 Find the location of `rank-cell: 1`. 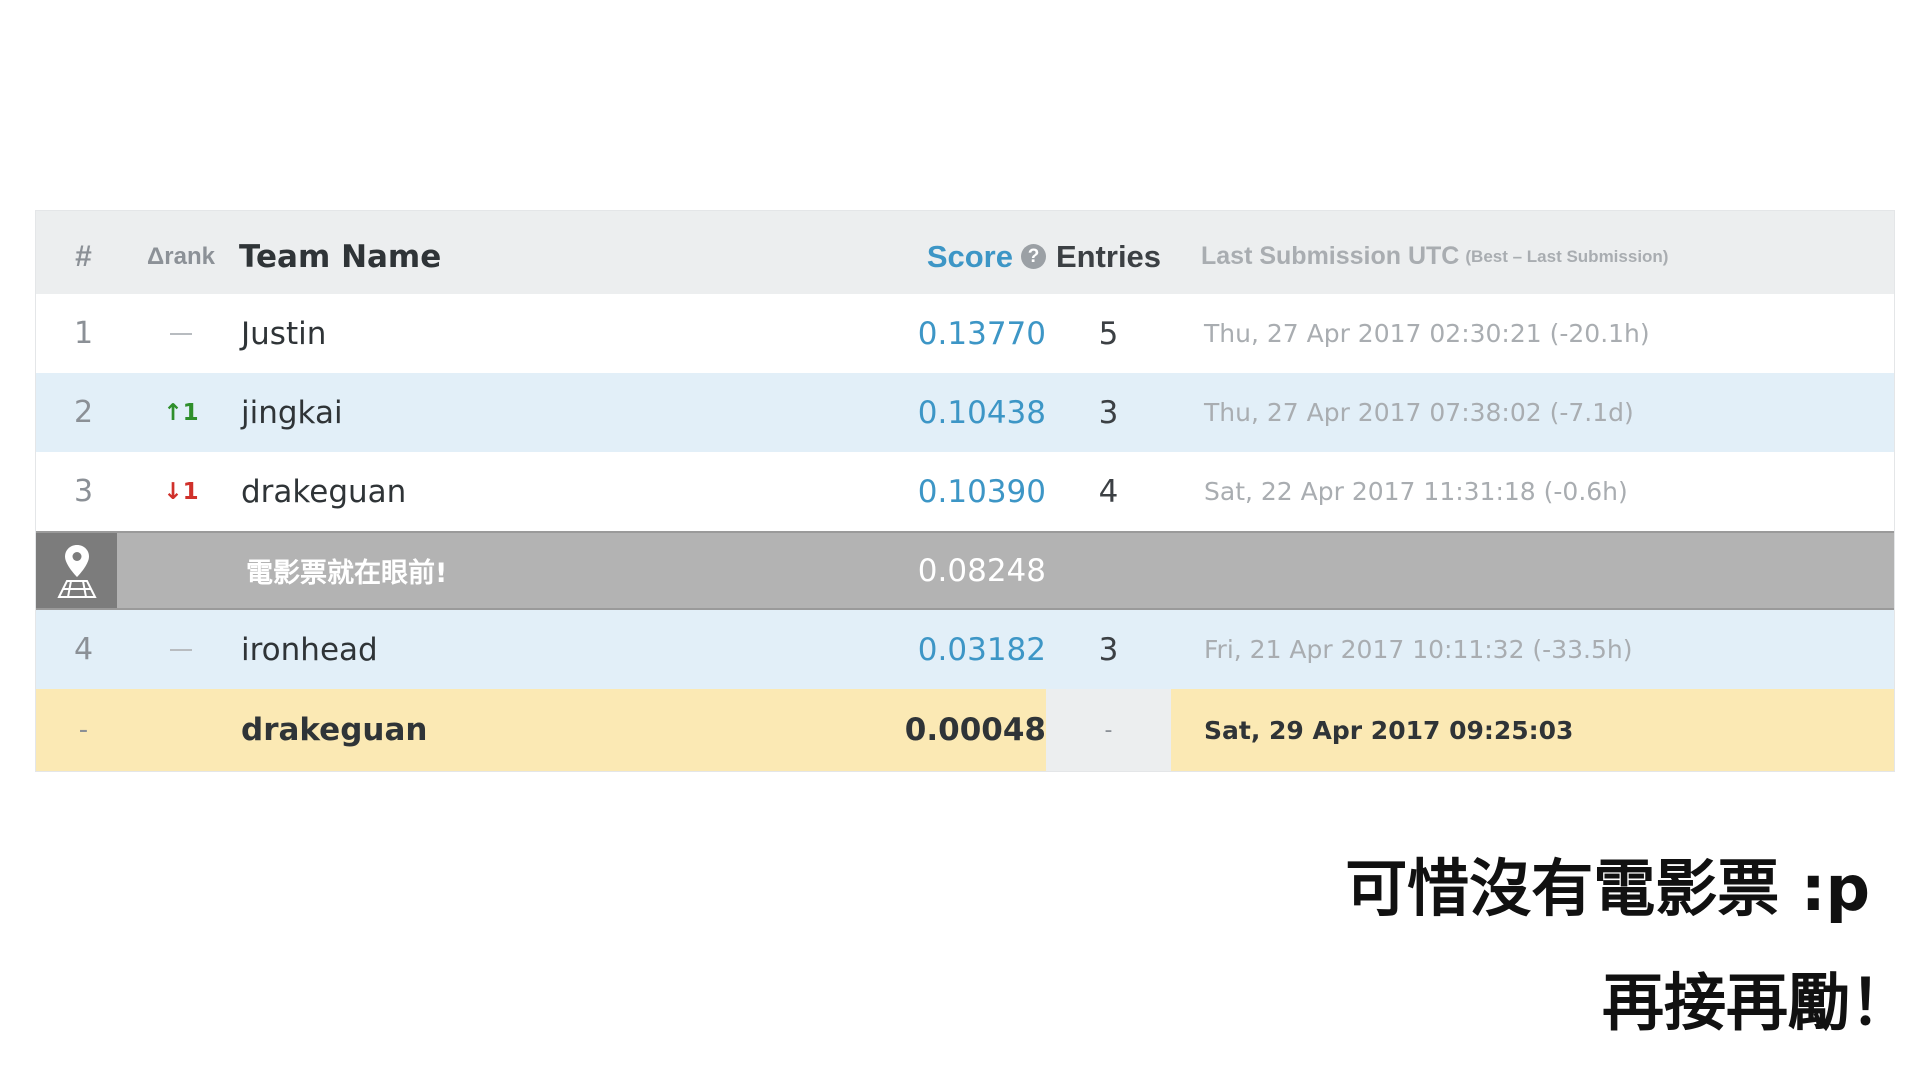

rank-cell: 1 is located at coordinates (83, 333).